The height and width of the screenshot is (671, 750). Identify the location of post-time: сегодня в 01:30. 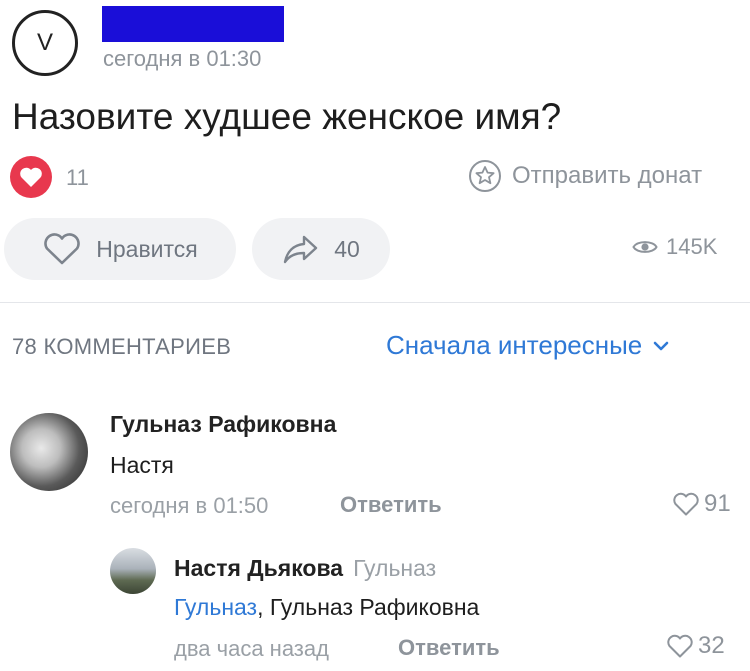
(182, 58).